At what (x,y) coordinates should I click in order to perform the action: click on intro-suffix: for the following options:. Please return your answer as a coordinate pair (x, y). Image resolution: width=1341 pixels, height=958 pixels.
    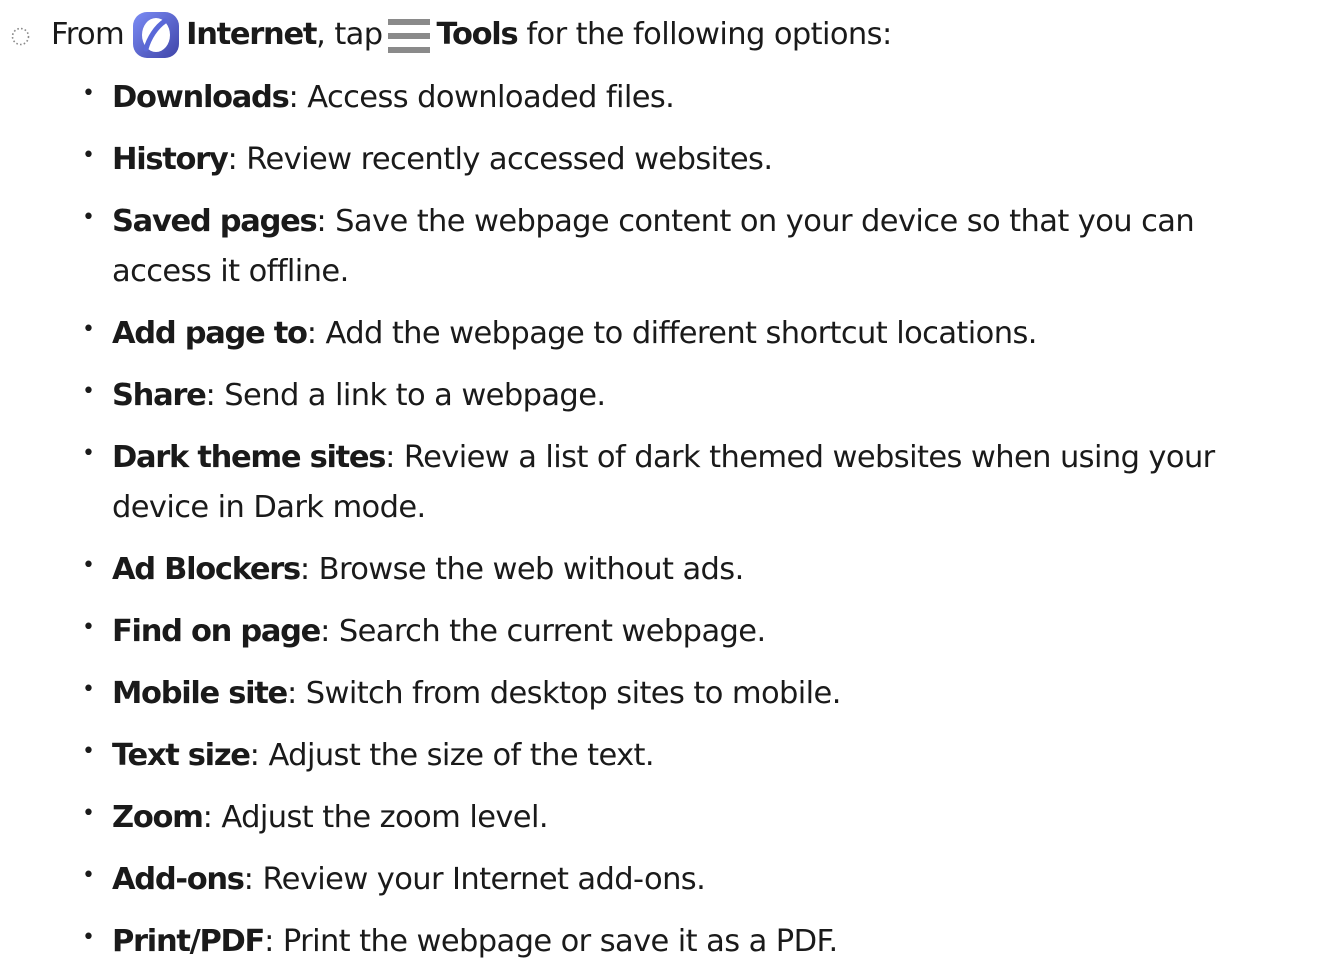
    Looking at the image, I should click on (709, 34).